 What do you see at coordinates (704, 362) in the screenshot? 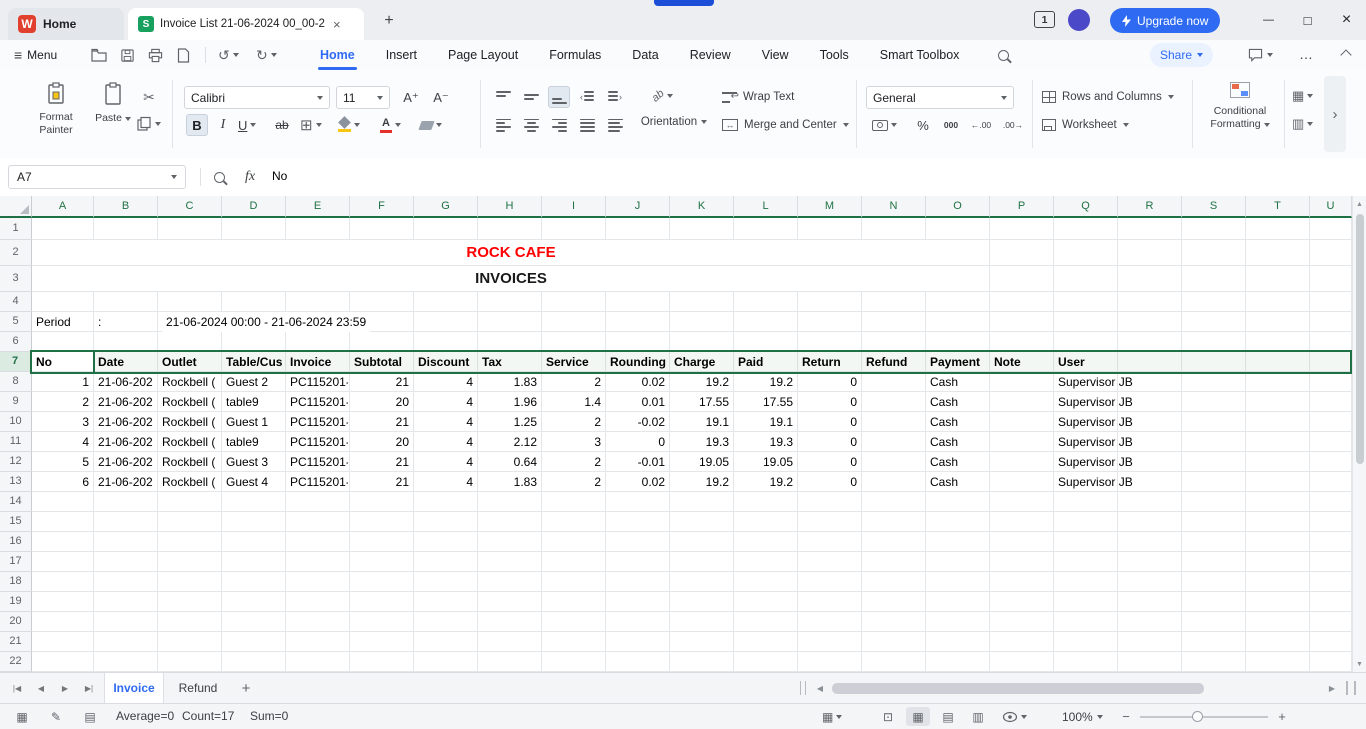
I see `table-header-cell: Charge` at bounding box center [704, 362].